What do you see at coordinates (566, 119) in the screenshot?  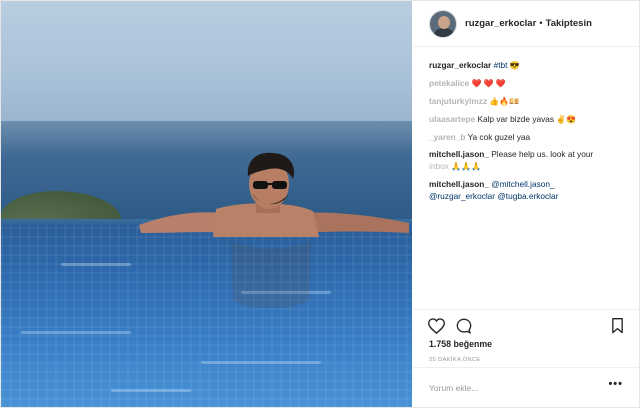 I see `victory-heart-eyes-emoji: ✌️😍` at bounding box center [566, 119].